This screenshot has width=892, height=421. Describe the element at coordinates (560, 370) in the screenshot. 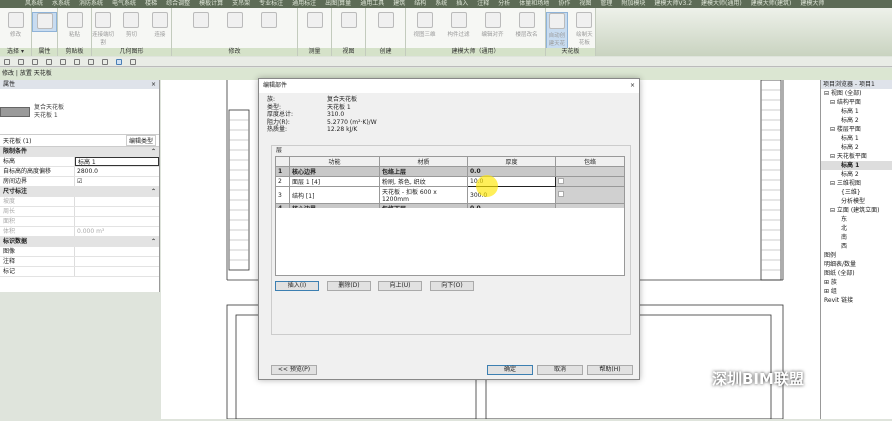

I see `cancel-button: 取消` at that location.